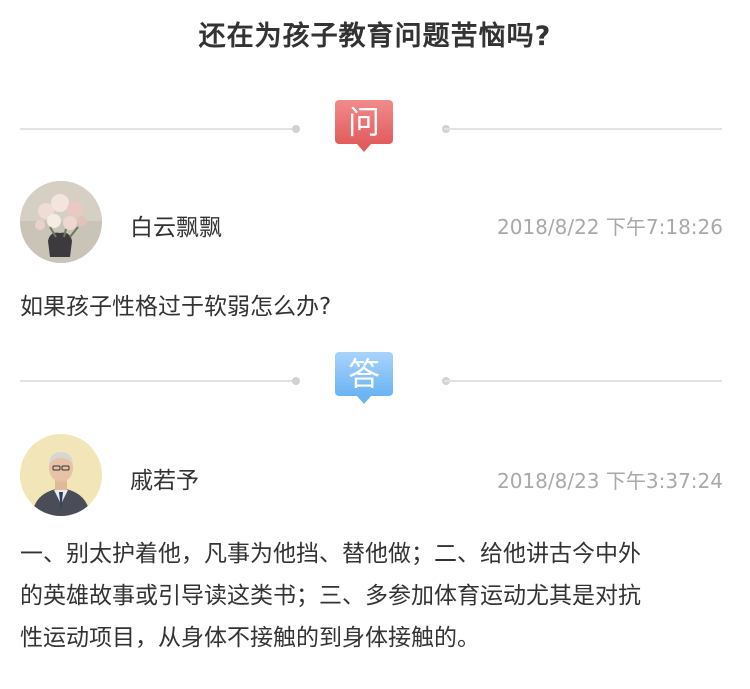 This screenshot has width=750, height=689. Describe the element at coordinates (364, 378) in the screenshot. I see `answer-badge: 答` at that location.